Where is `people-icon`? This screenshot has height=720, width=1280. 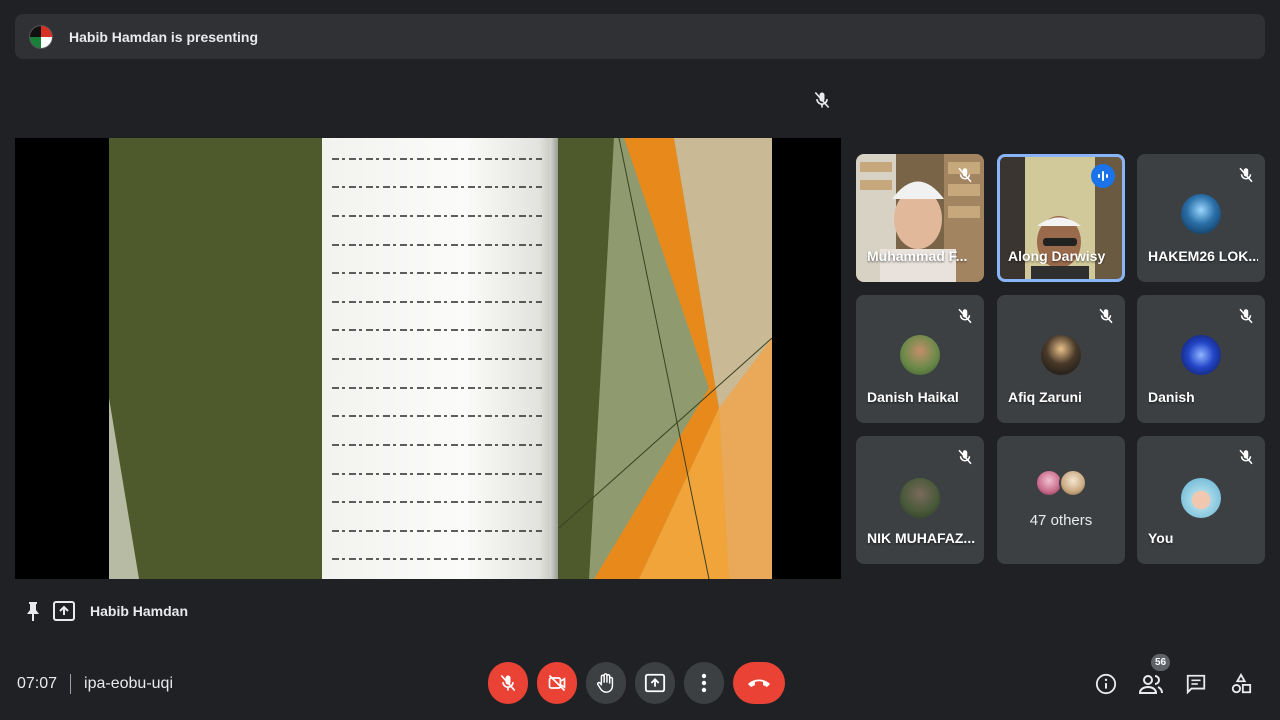
people-icon is located at coordinates (1151, 684).